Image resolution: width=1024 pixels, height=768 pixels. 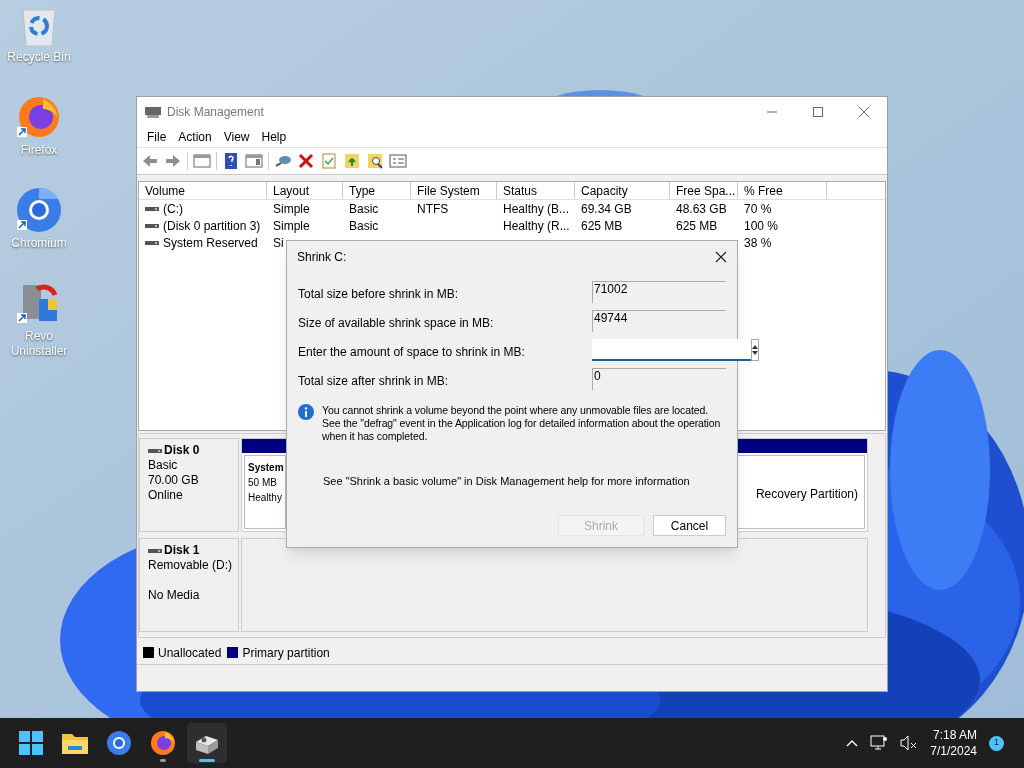 I want to click on table-cell-text: (Disk 0 partition 3), so click(x=212, y=226).